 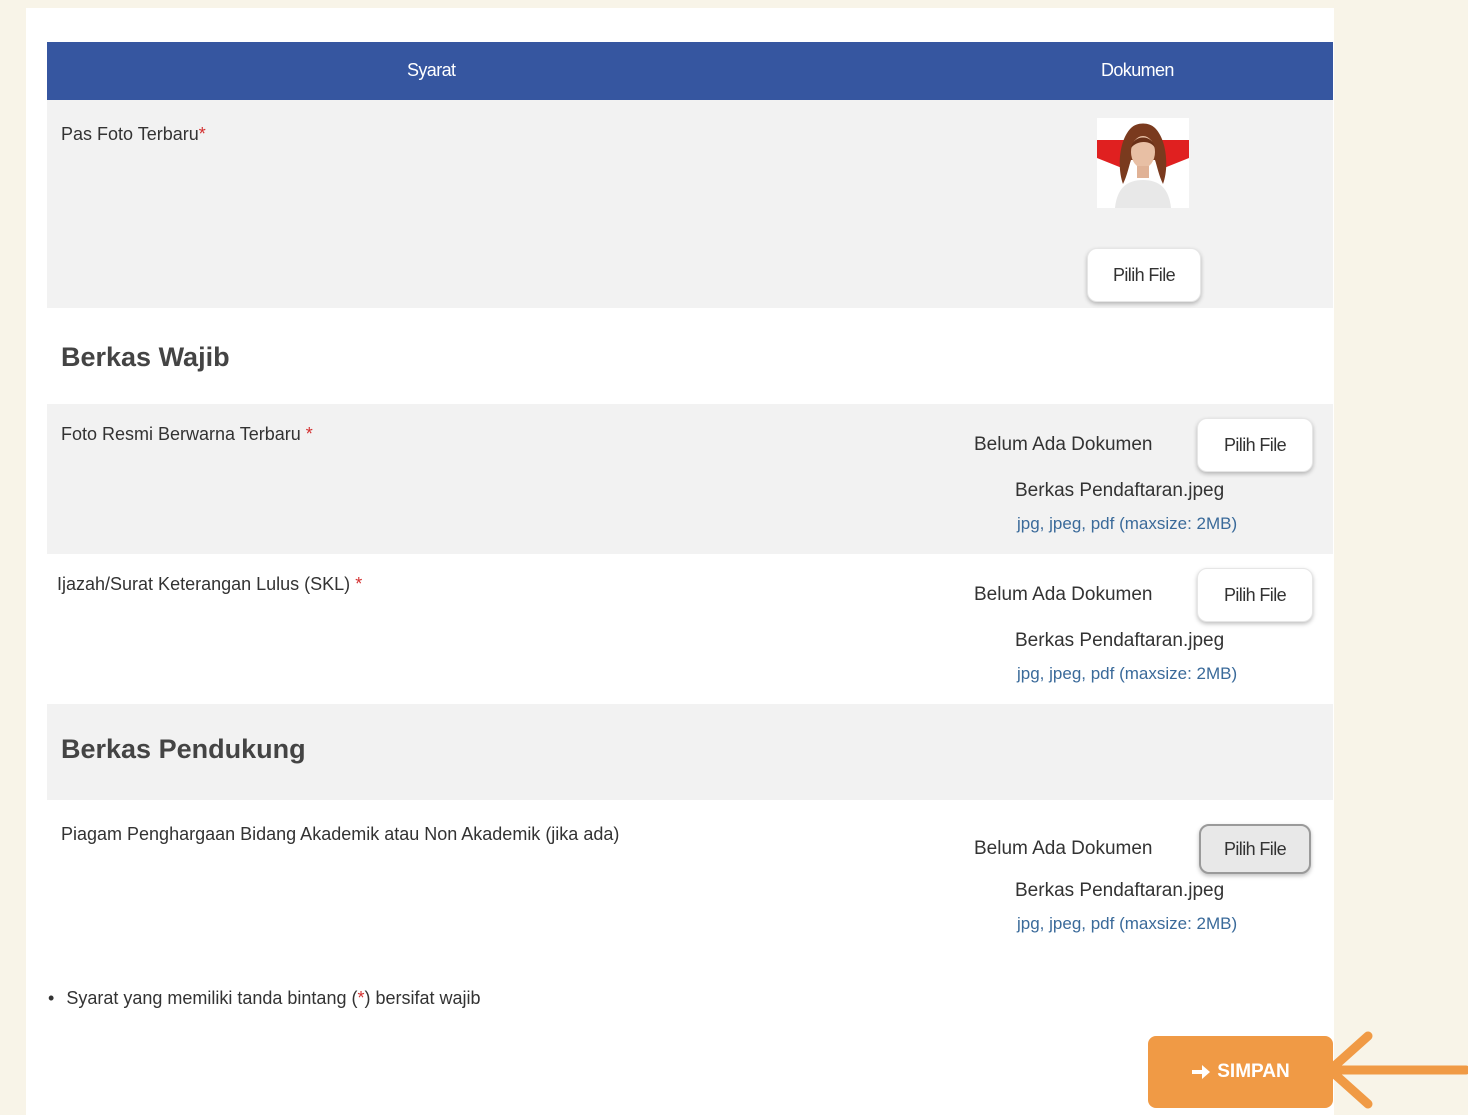 I want to click on foto-resmi-choose-file-button: Pilih File, so click(x=1255, y=445).